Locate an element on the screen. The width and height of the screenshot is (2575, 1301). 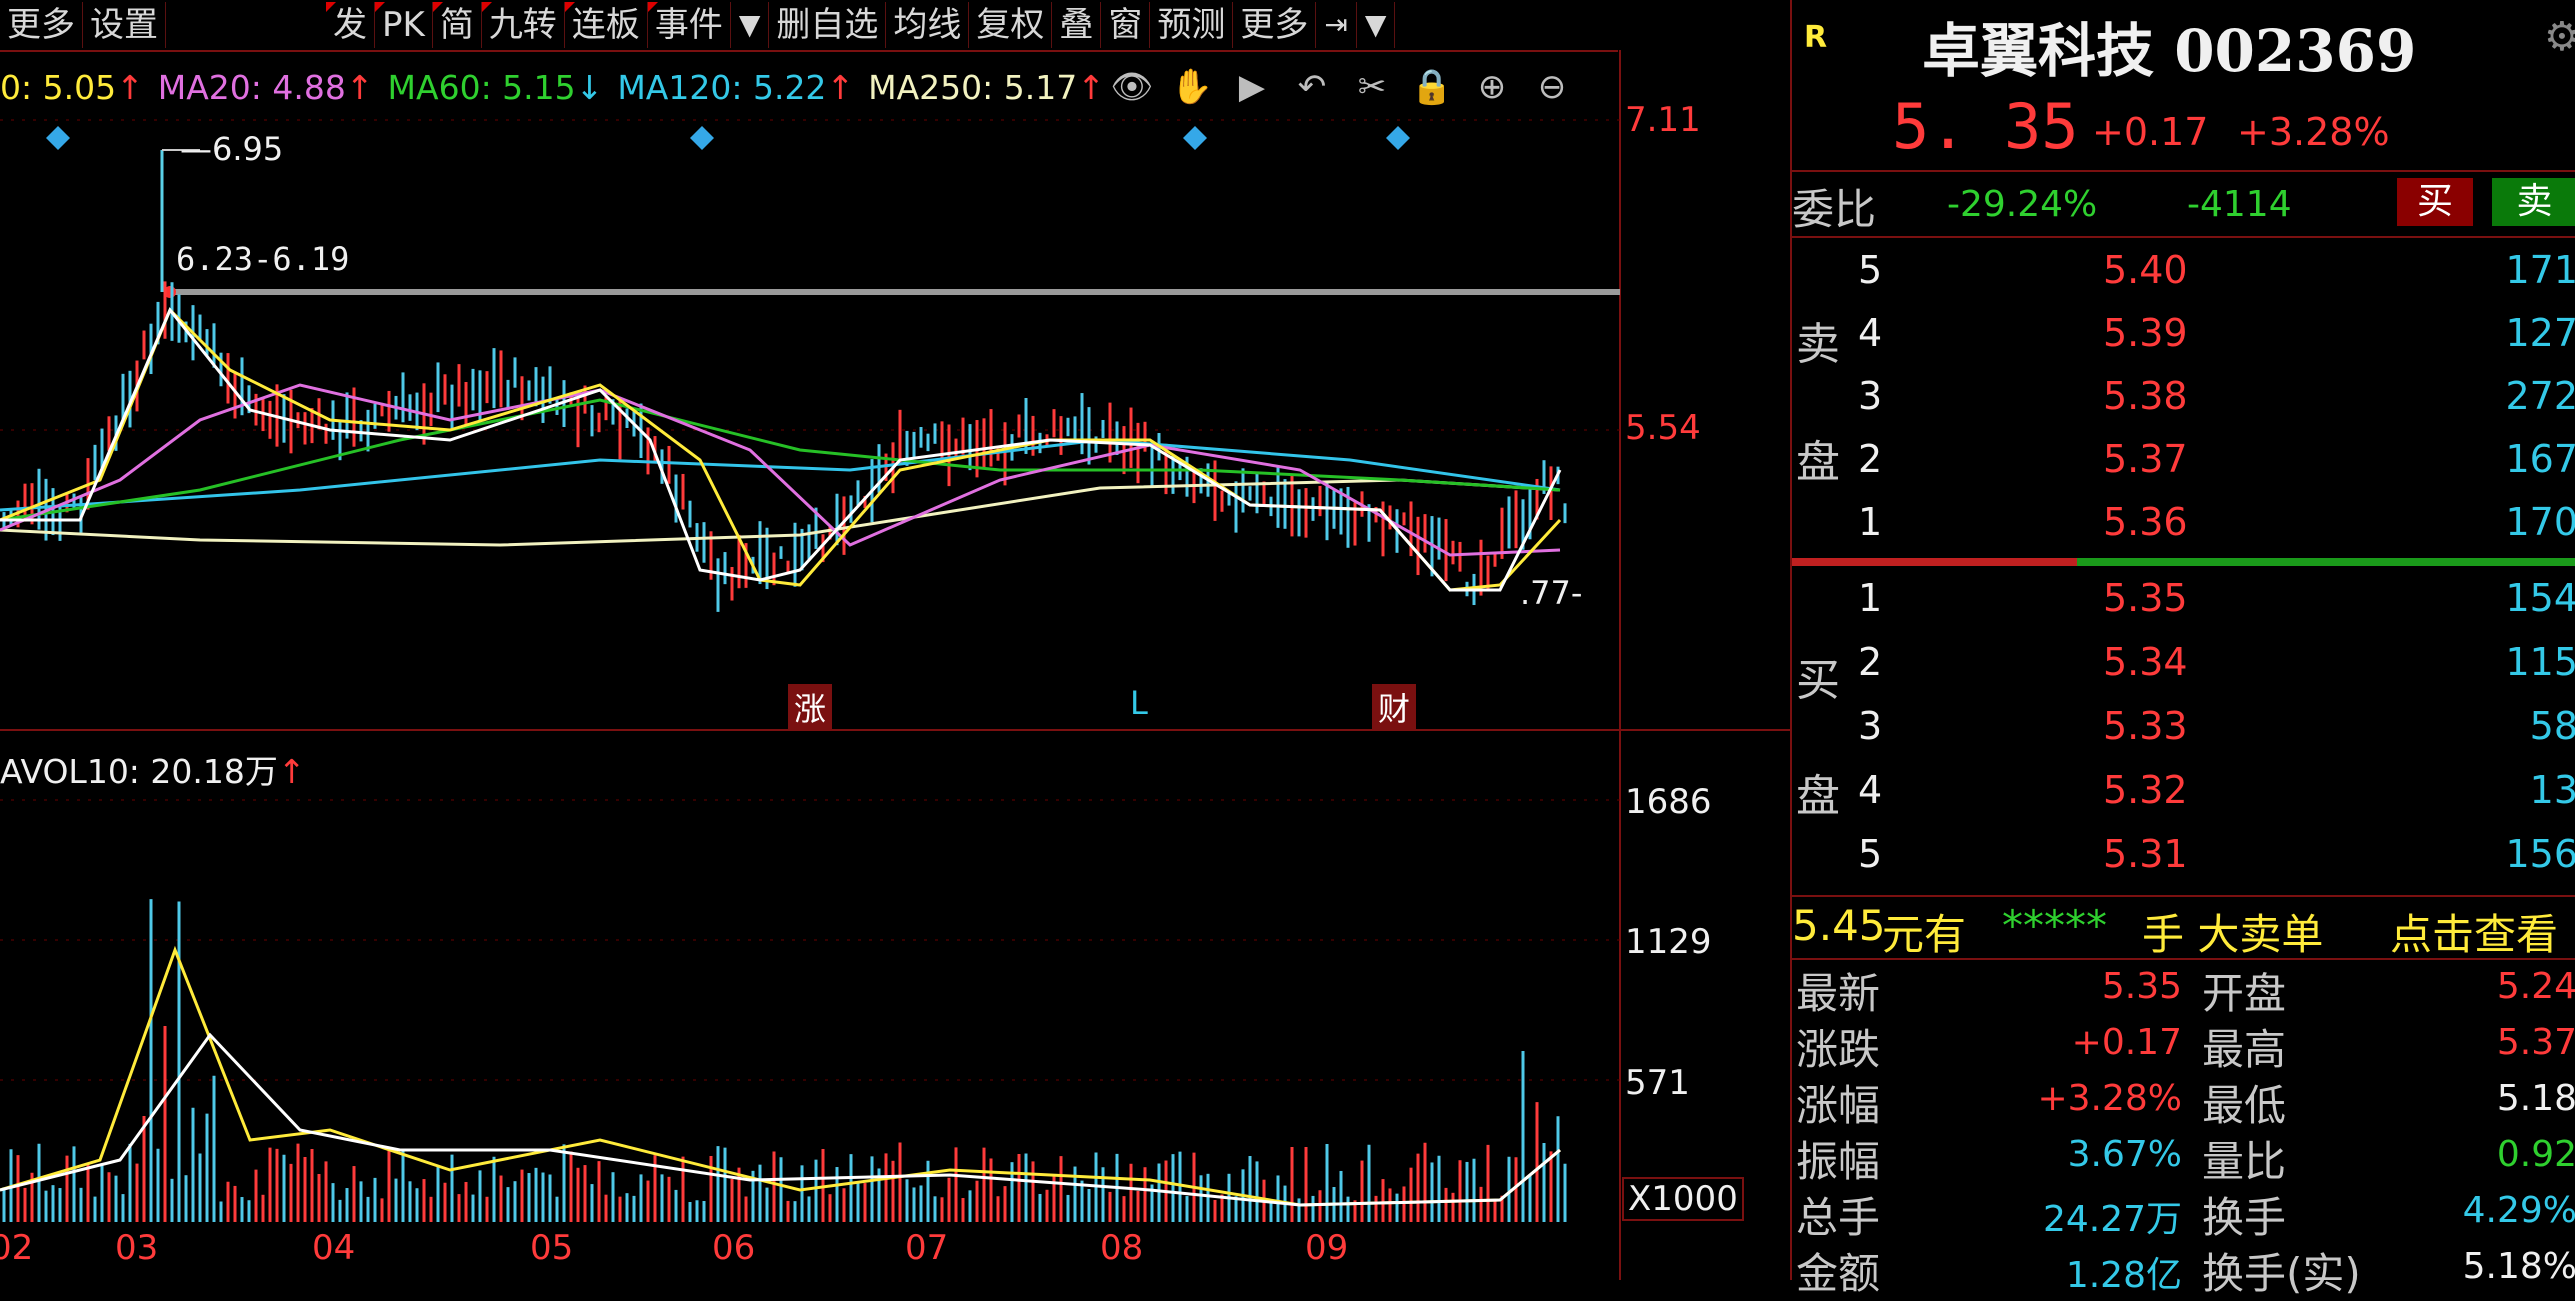
stock-header: R 卓翼科技 002369 ⚙ is located at coordinates (2183, 42).